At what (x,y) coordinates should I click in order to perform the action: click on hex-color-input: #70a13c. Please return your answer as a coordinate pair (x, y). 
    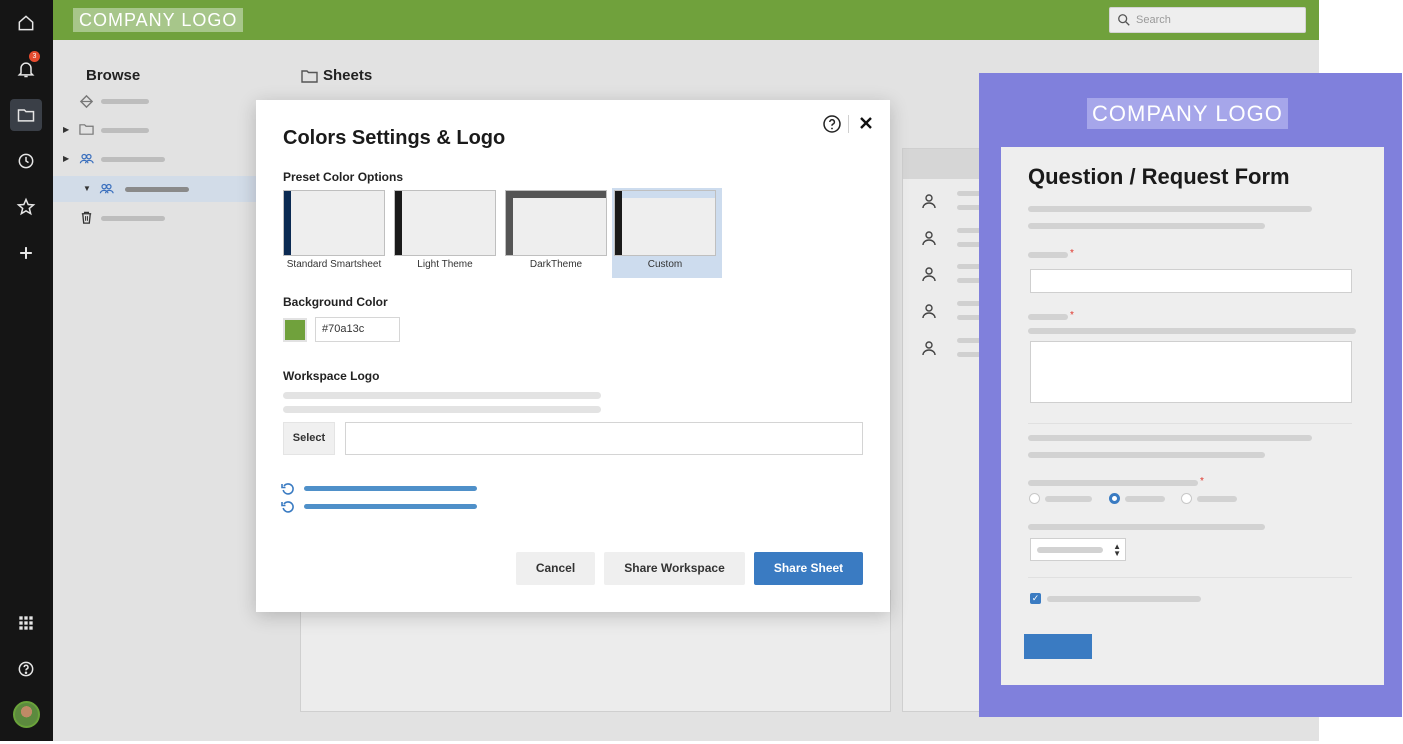
    Looking at the image, I should click on (357, 329).